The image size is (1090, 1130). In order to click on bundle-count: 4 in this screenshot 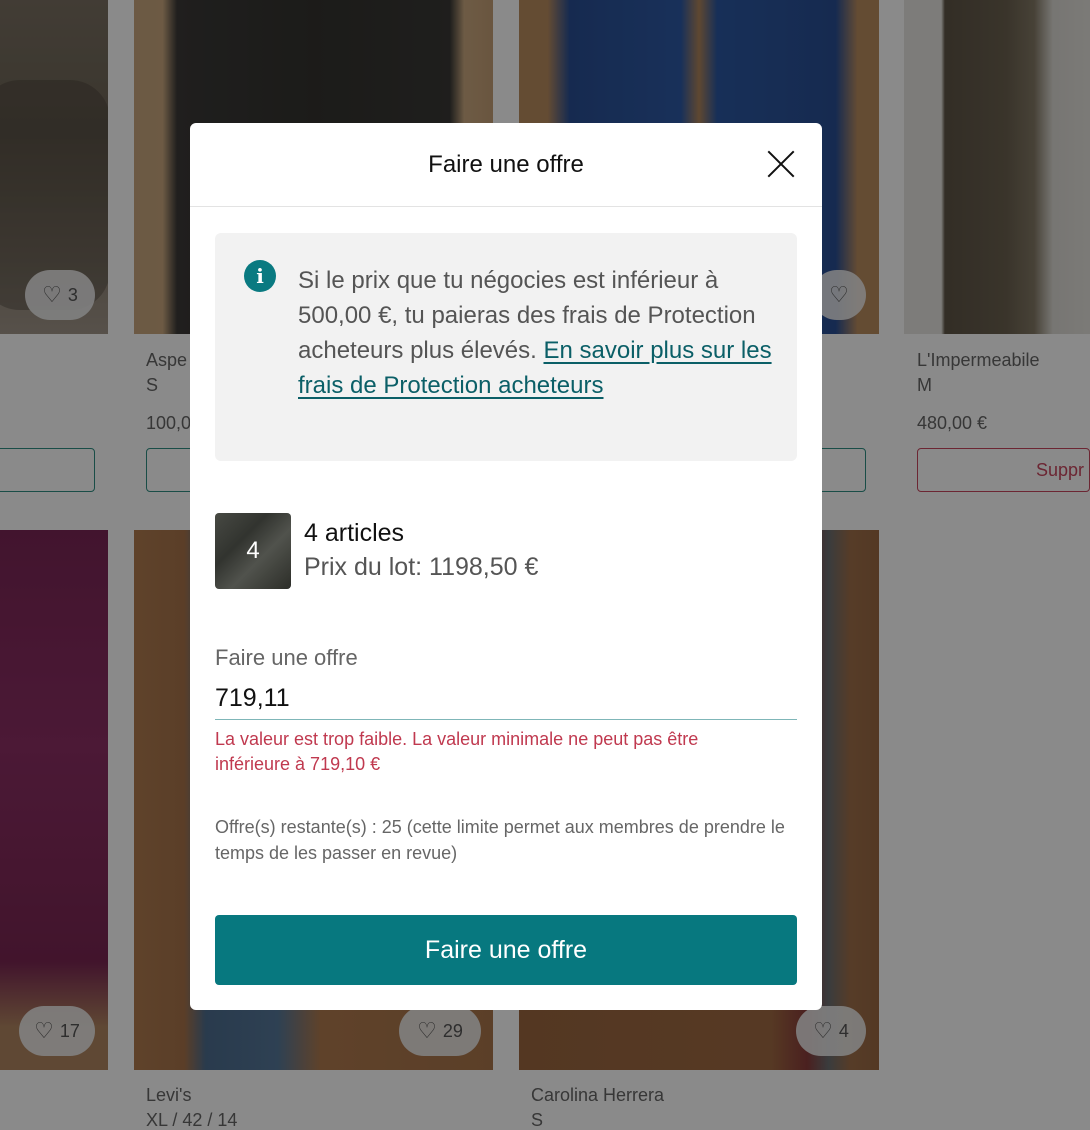, I will do `click(253, 551)`.